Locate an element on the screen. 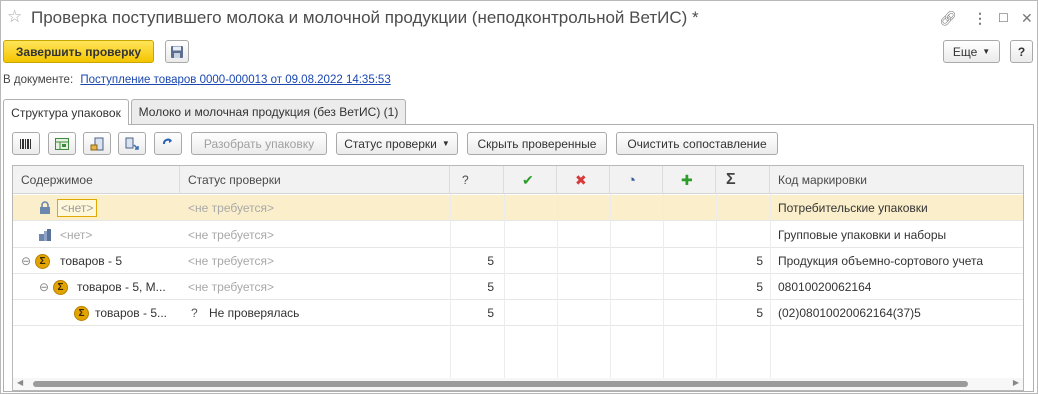  cross-icon: ✖ is located at coordinates (583, 180).